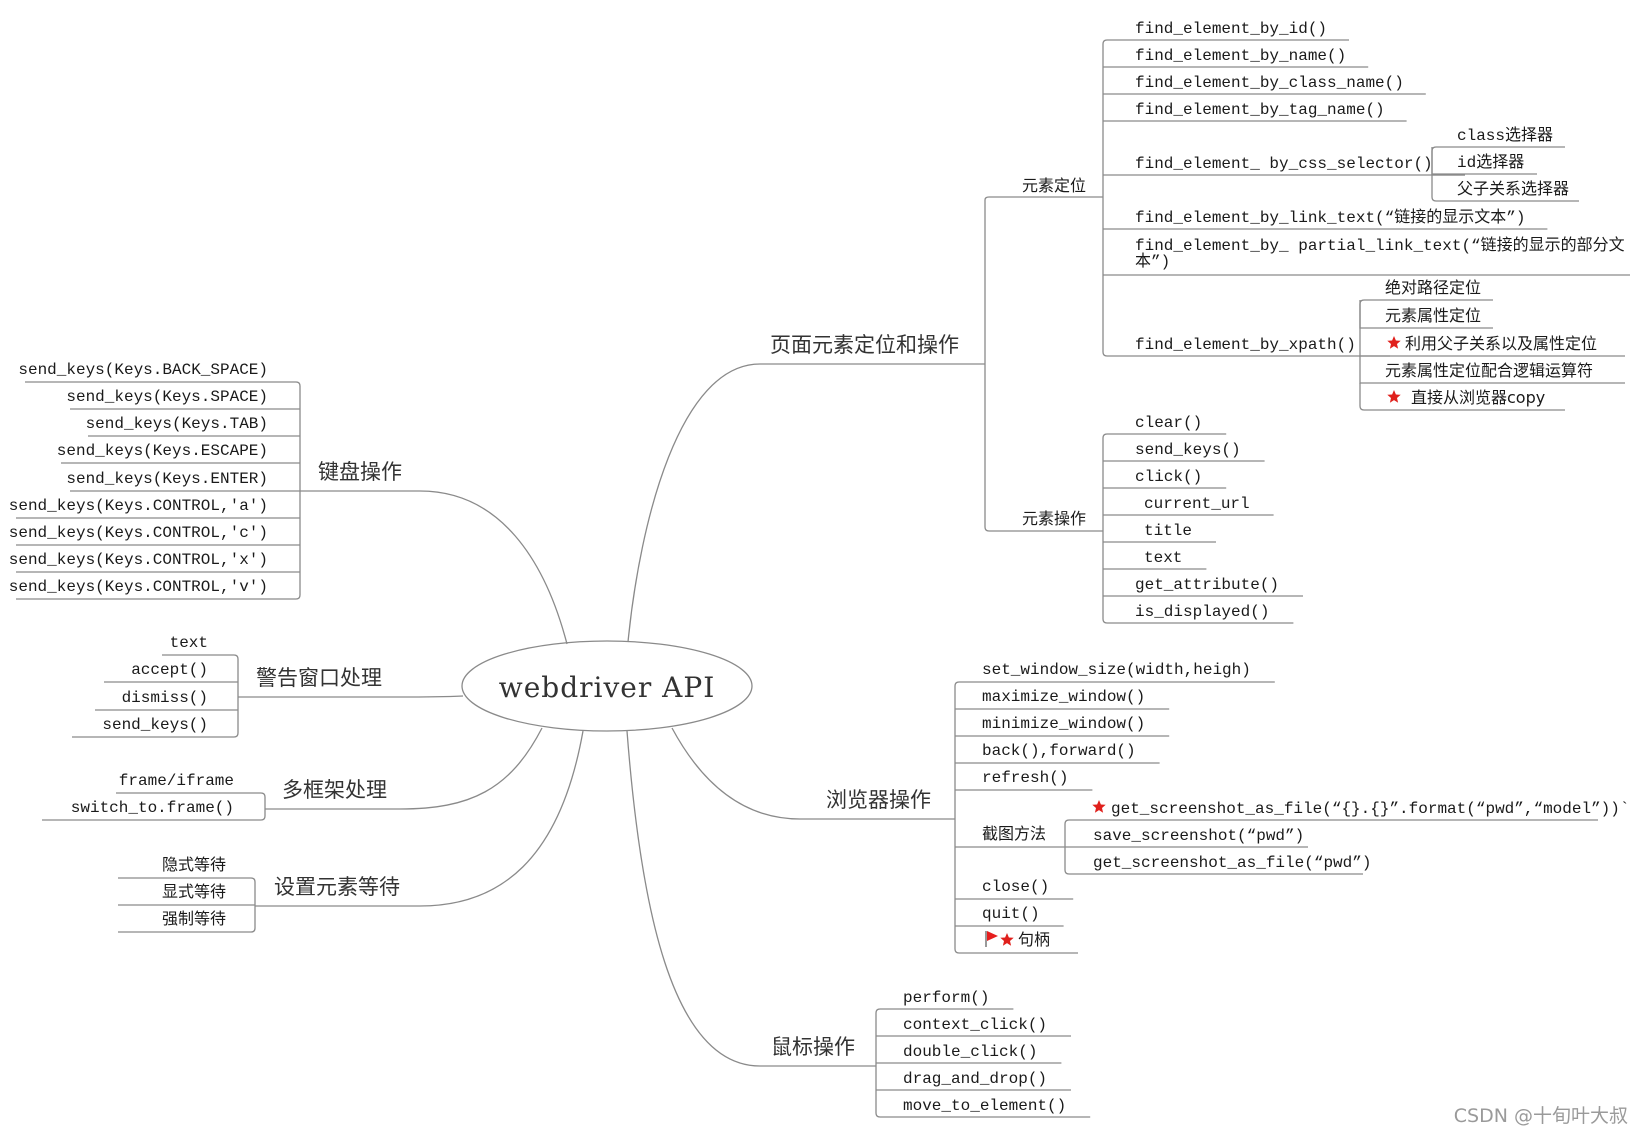  I want to click on css-selector-label: id选择器, so click(1490, 162).